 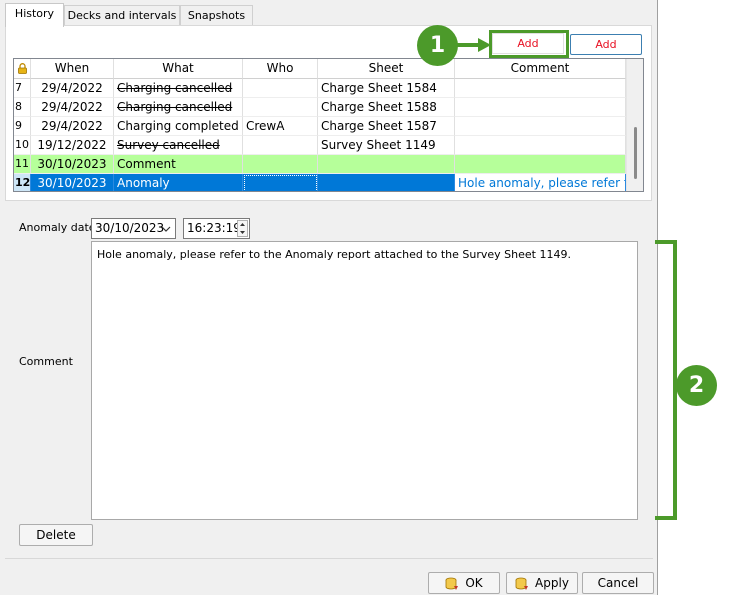 What do you see at coordinates (280, 126) in the screenshot?
I see `who-cell: CrewA` at bounding box center [280, 126].